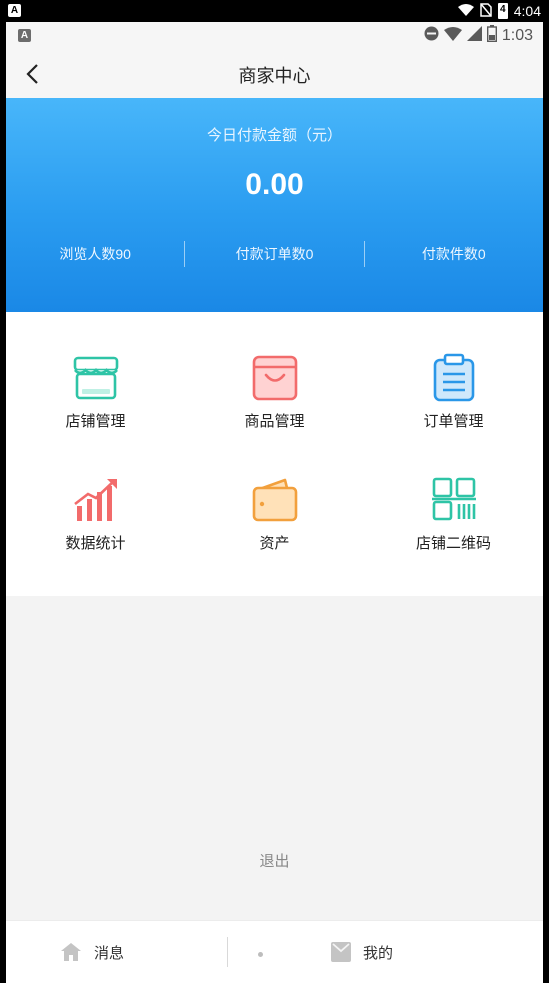  Describe the element at coordinates (260, 954) in the screenshot. I see `tab-dot` at that location.